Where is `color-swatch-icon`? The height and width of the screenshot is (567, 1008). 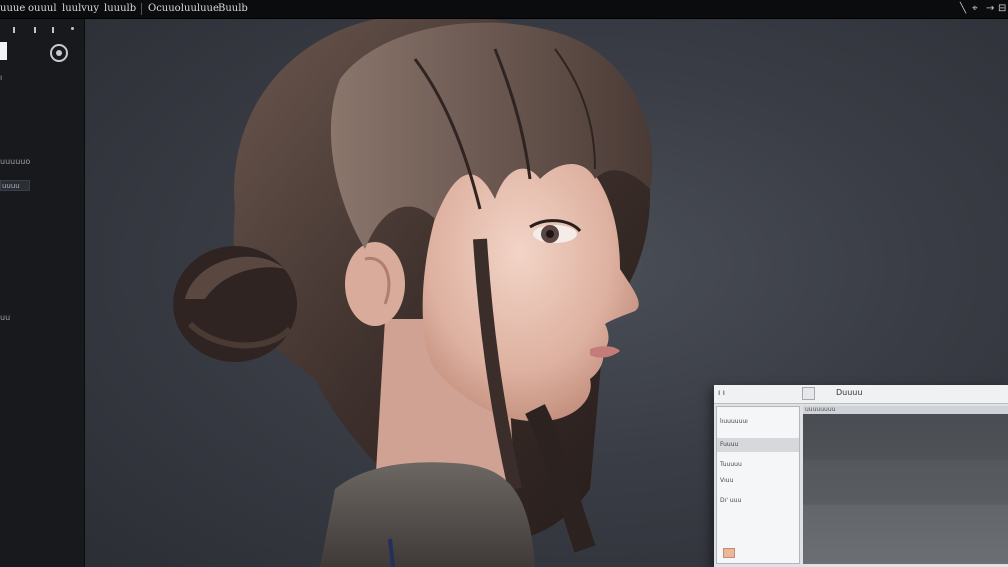
color-swatch-icon is located at coordinates (3, 51).